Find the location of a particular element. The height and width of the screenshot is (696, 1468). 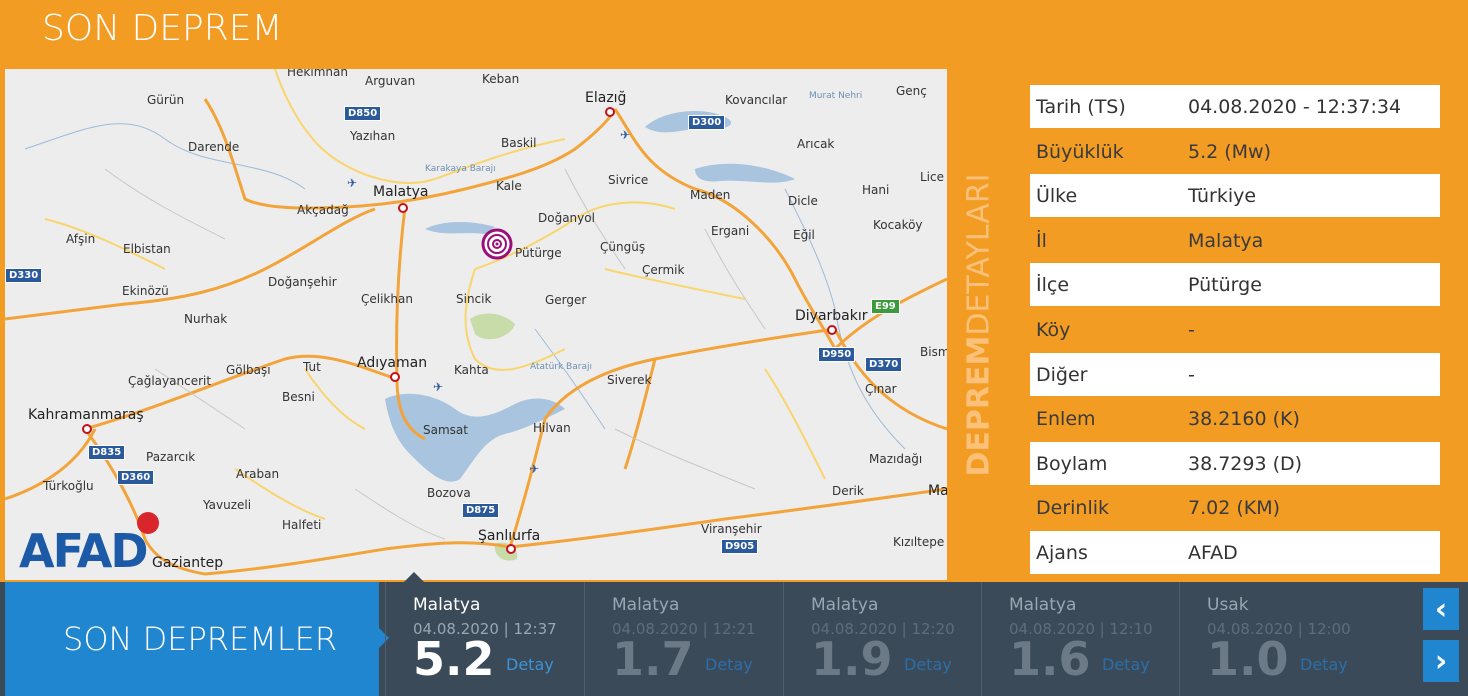

map-label-diyarbakir: Diyarbakır is located at coordinates (831, 316).